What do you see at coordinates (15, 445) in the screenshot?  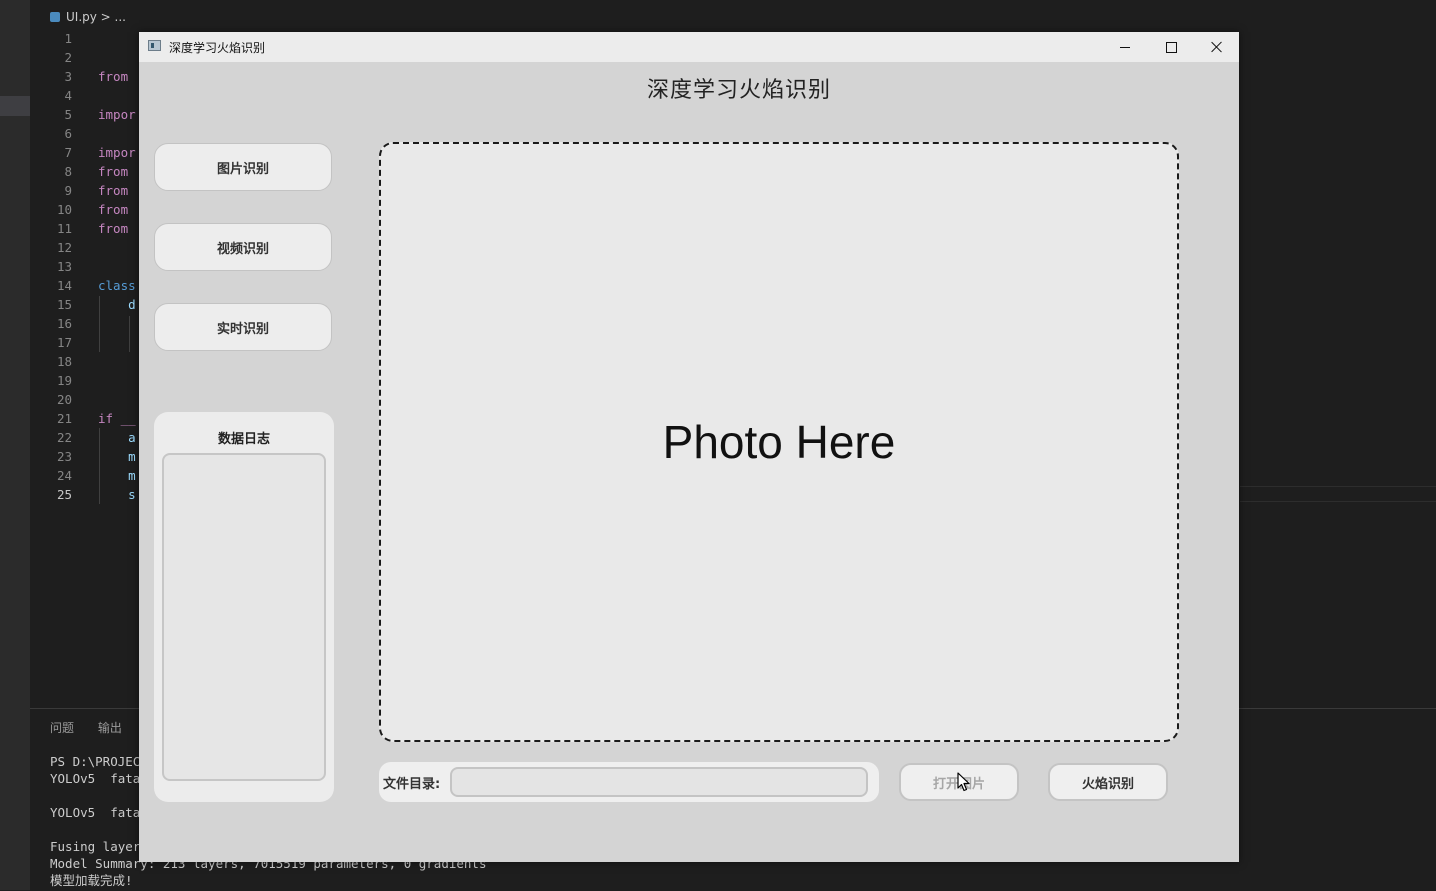 I see `activity-bar` at bounding box center [15, 445].